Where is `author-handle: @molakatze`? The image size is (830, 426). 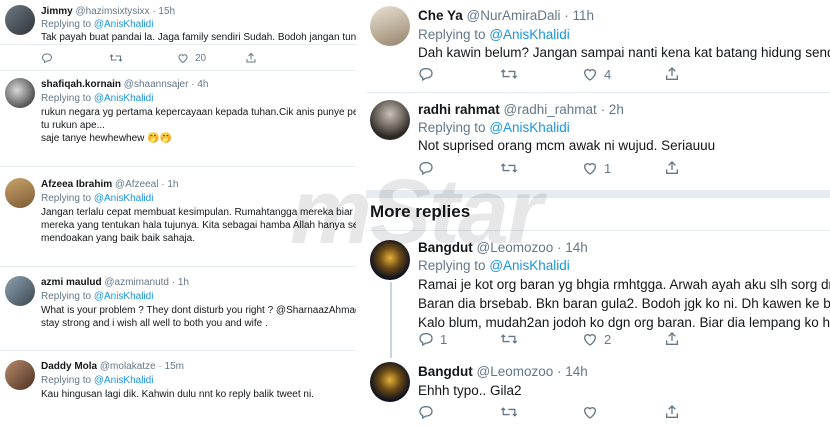 author-handle: @molakatze is located at coordinates (128, 366).